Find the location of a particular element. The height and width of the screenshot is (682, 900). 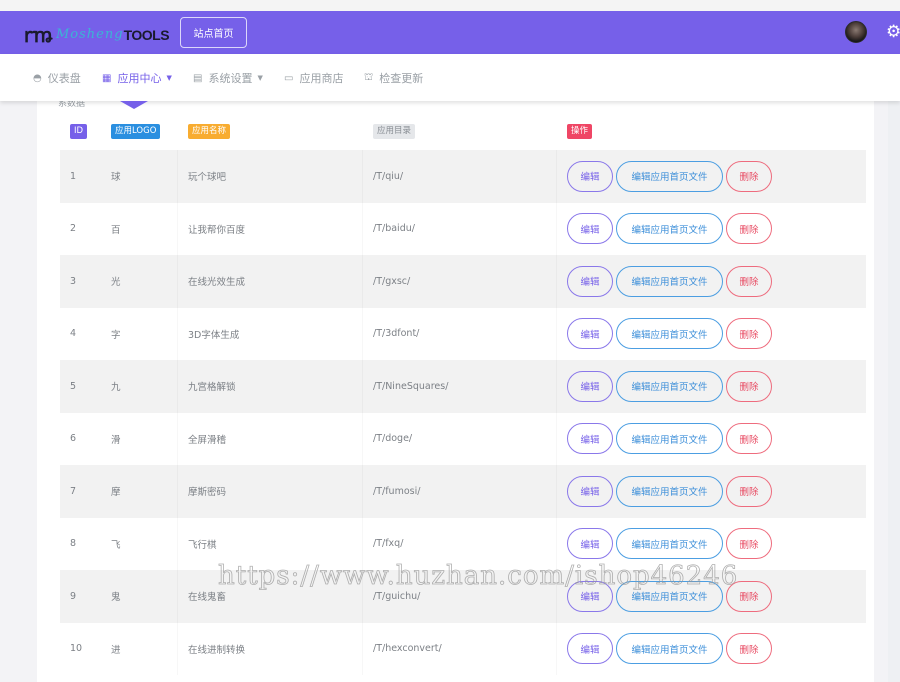

nav-item-app-store: ▭ 应用商店 is located at coordinates (313, 78).